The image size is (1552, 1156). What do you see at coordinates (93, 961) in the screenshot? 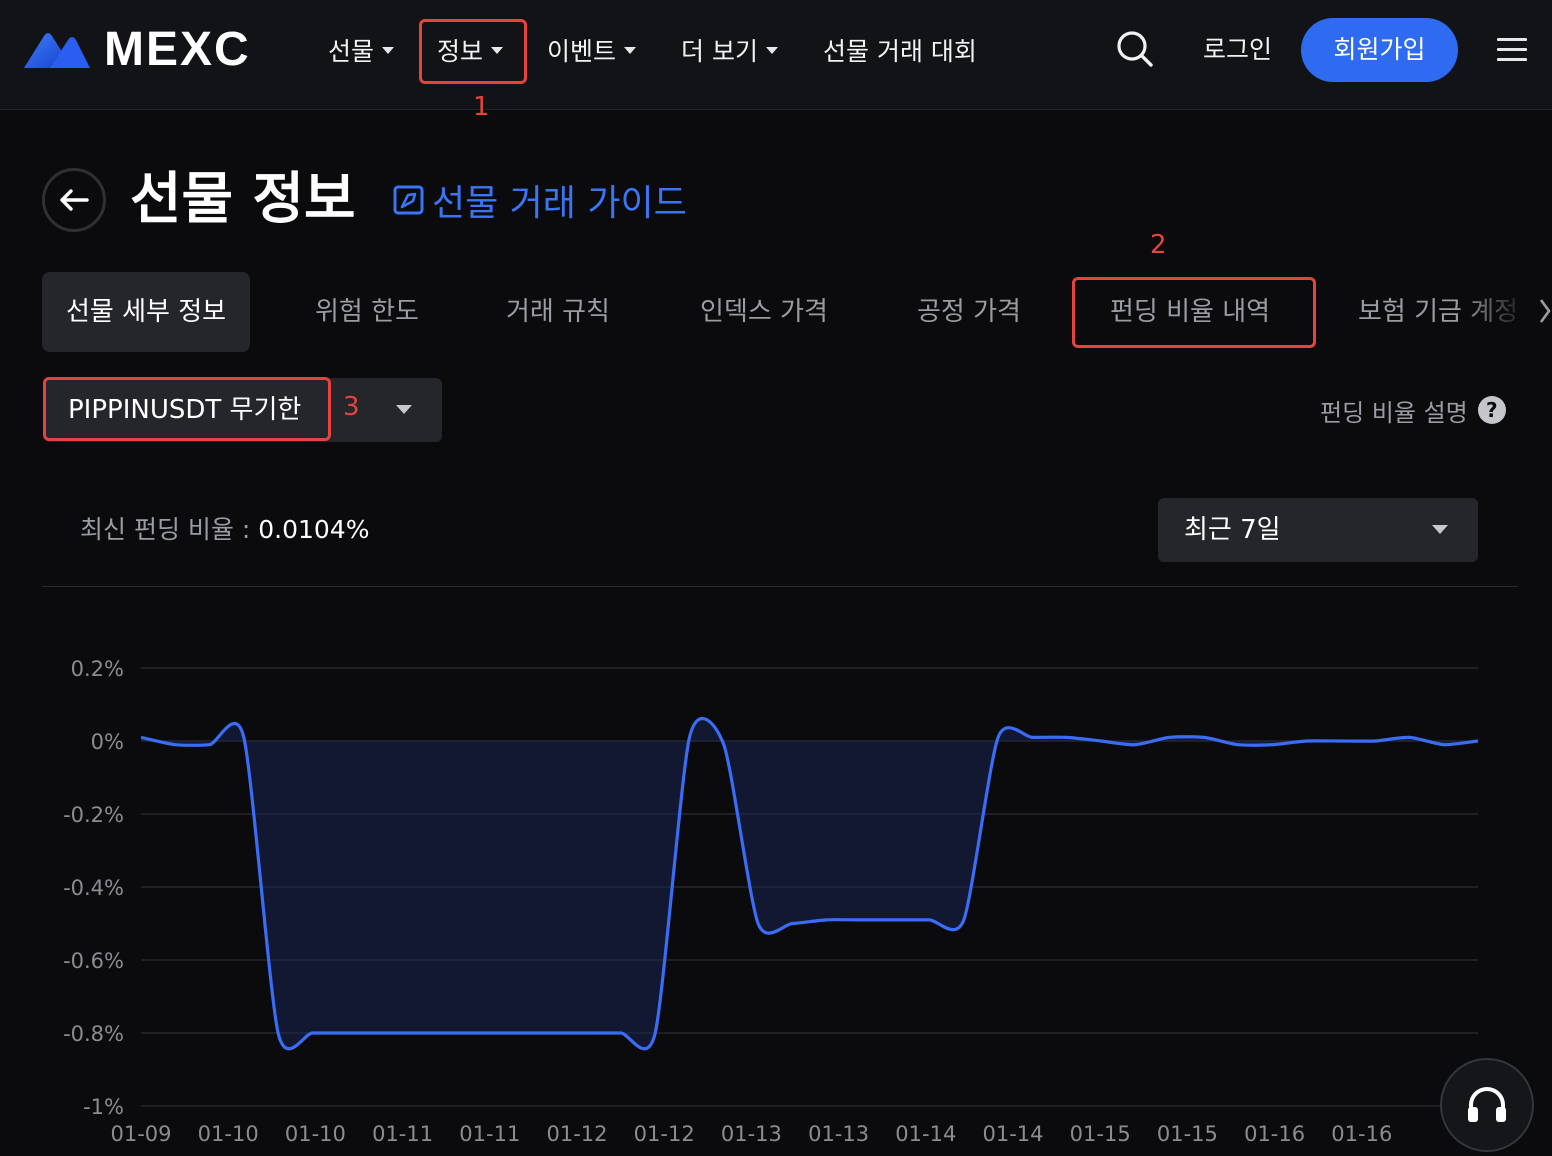
I see `y-tick-label: -0.6%` at bounding box center [93, 961].